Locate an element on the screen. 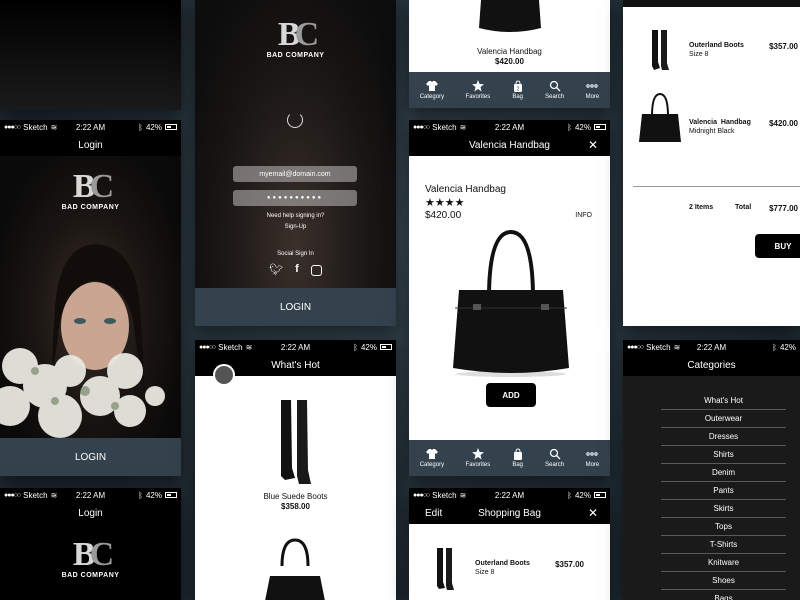 This screenshot has height=600, width=800. loading-spinner is located at coordinates (295, 120).